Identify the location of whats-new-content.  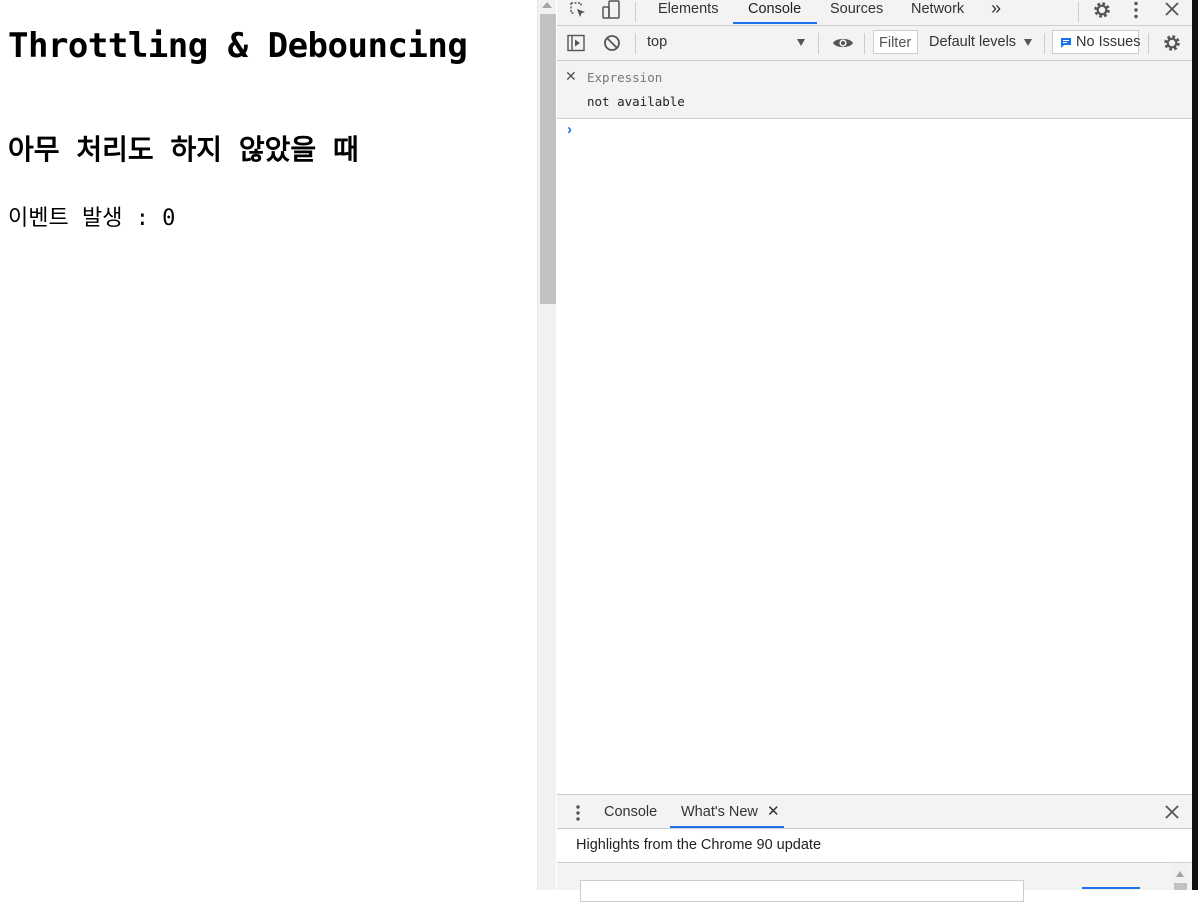
(877, 882).